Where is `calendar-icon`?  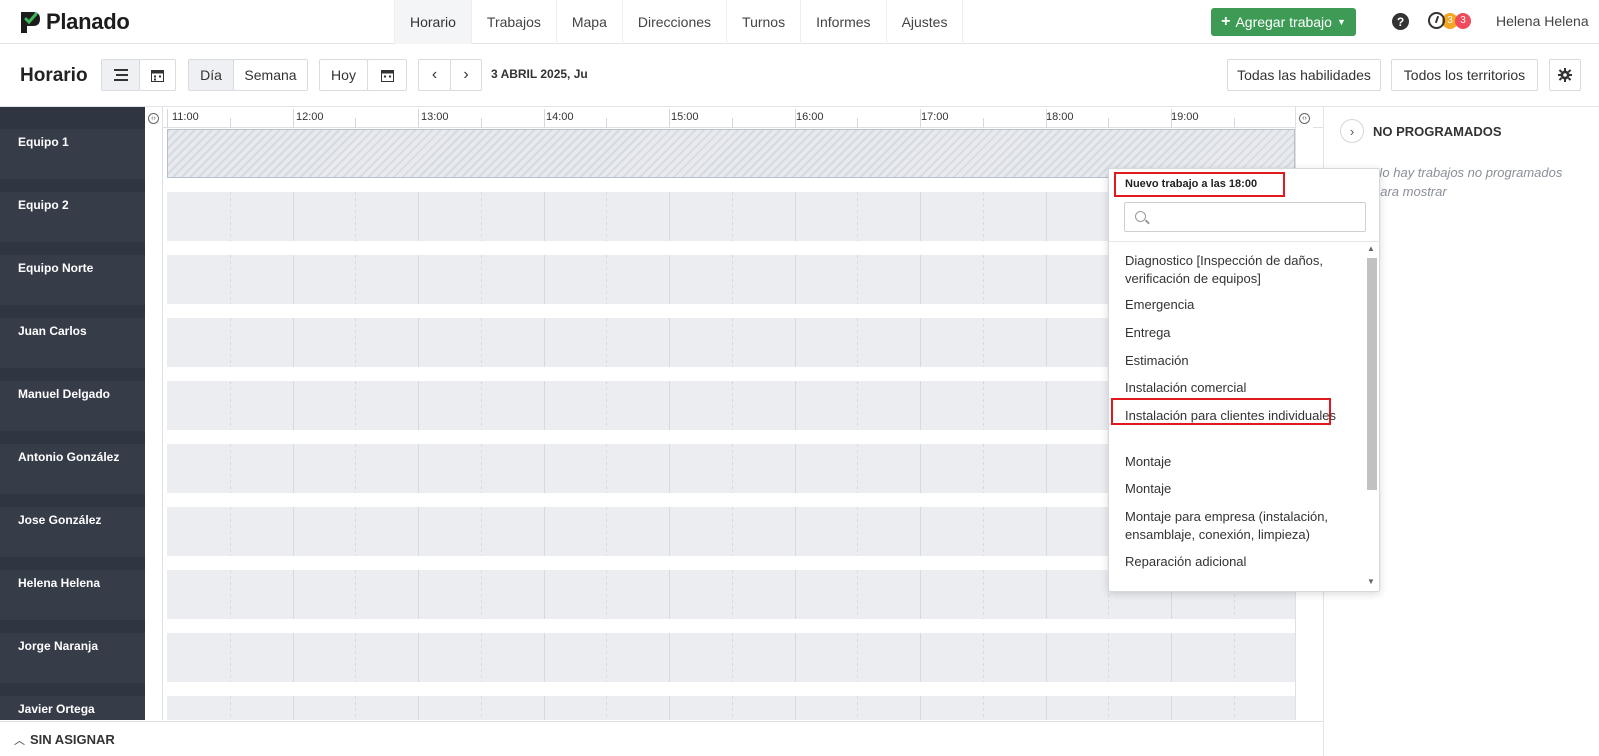 calendar-icon is located at coordinates (157, 75).